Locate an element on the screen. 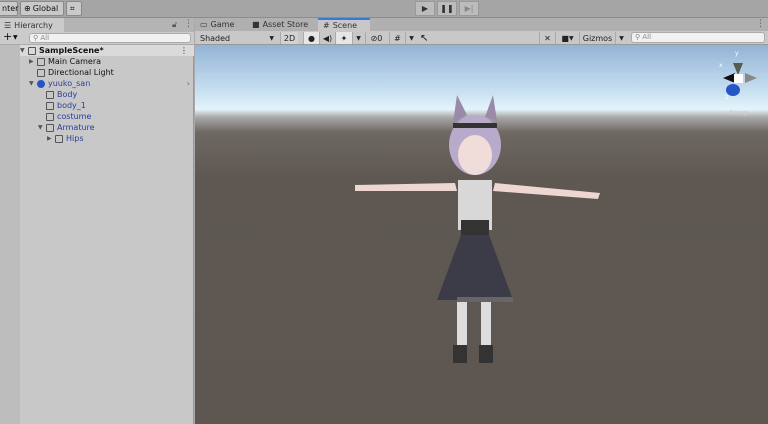  hierarchy-gutter is located at coordinates (10, 234).